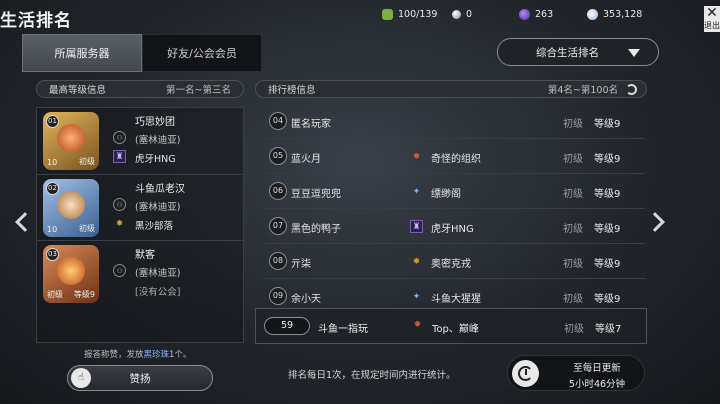  Describe the element at coordinates (456, 14) in the screenshot. I see `silver-pearl-icon` at that location.